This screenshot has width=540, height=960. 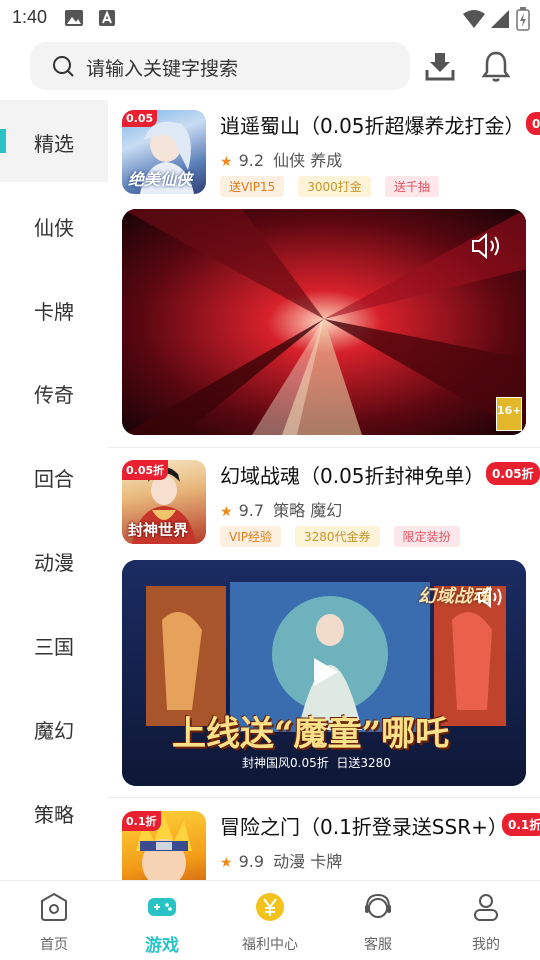 What do you see at coordinates (250, 536) in the screenshot?
I see `tag: VIP经验` at bounding box center [250, 536].